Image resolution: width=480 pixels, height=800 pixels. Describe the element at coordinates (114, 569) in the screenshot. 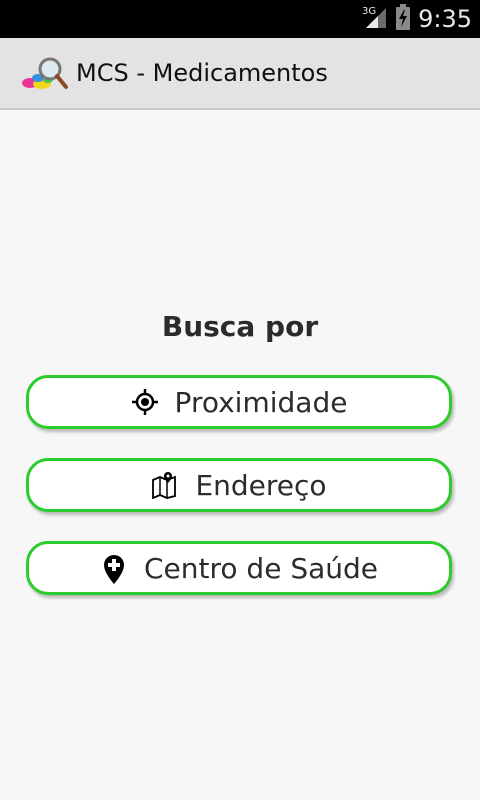

I see `health-pin-icon` at that location.